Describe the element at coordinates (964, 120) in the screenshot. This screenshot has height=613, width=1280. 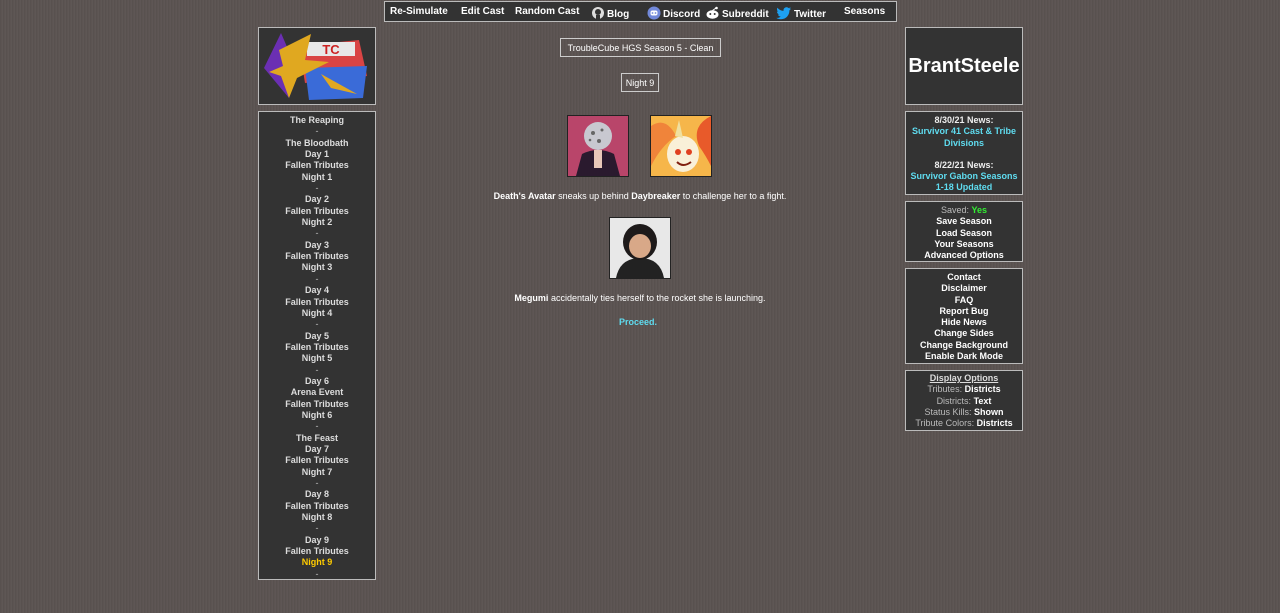
I see `news-date: 8/30/21 News:` at that location.